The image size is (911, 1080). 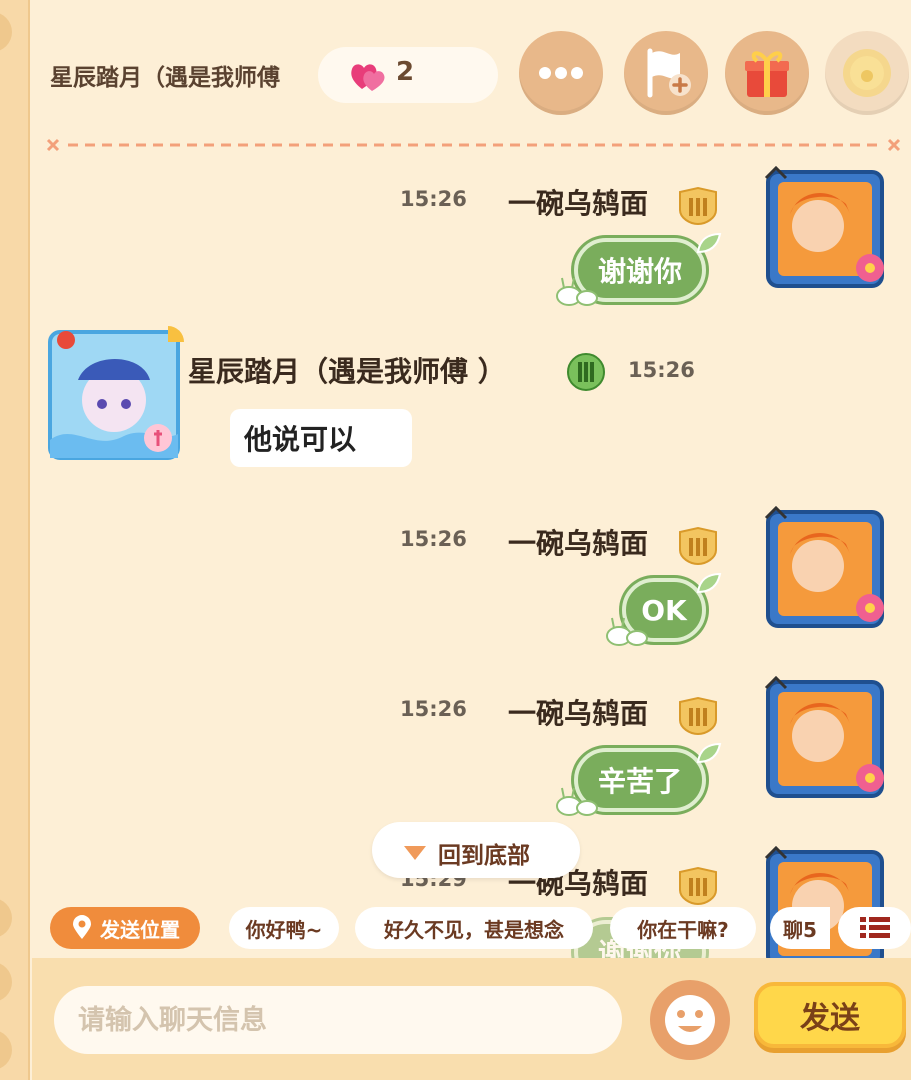 I want to click on location-pin-icon, so click(x=82, y=927).